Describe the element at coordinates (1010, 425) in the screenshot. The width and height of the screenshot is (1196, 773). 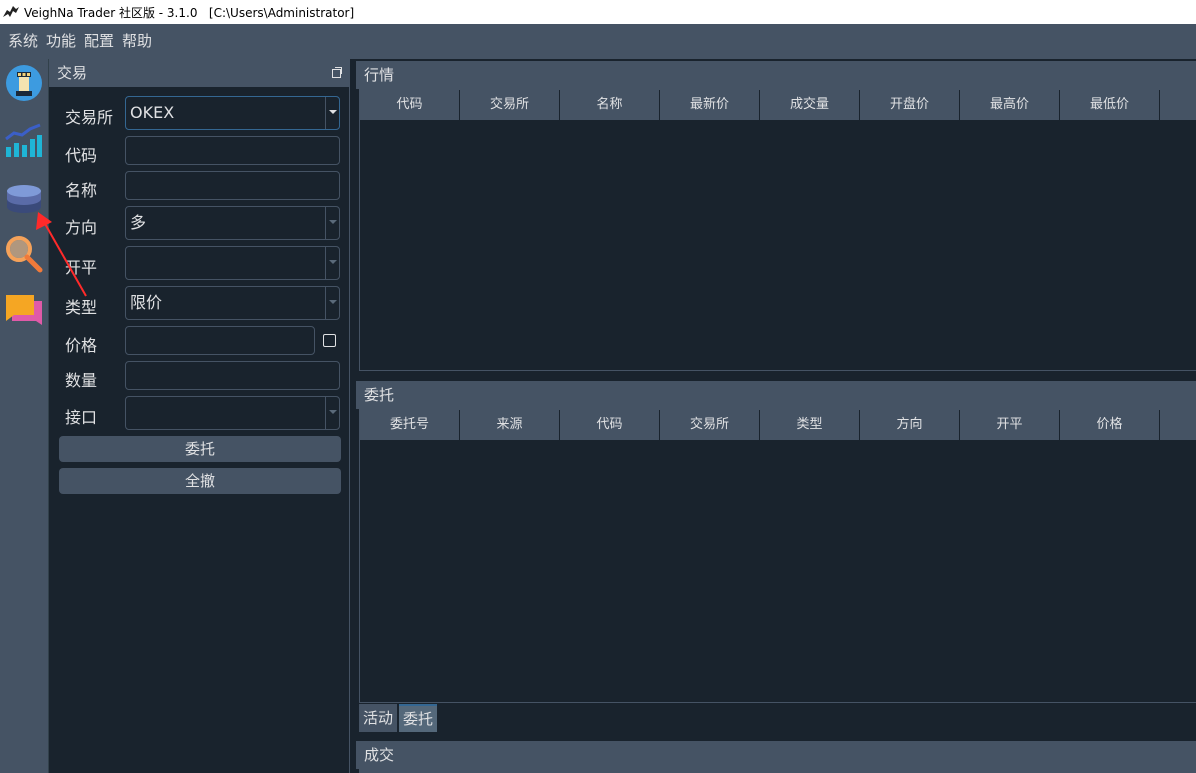
I see `column-header: 开平` at that location.